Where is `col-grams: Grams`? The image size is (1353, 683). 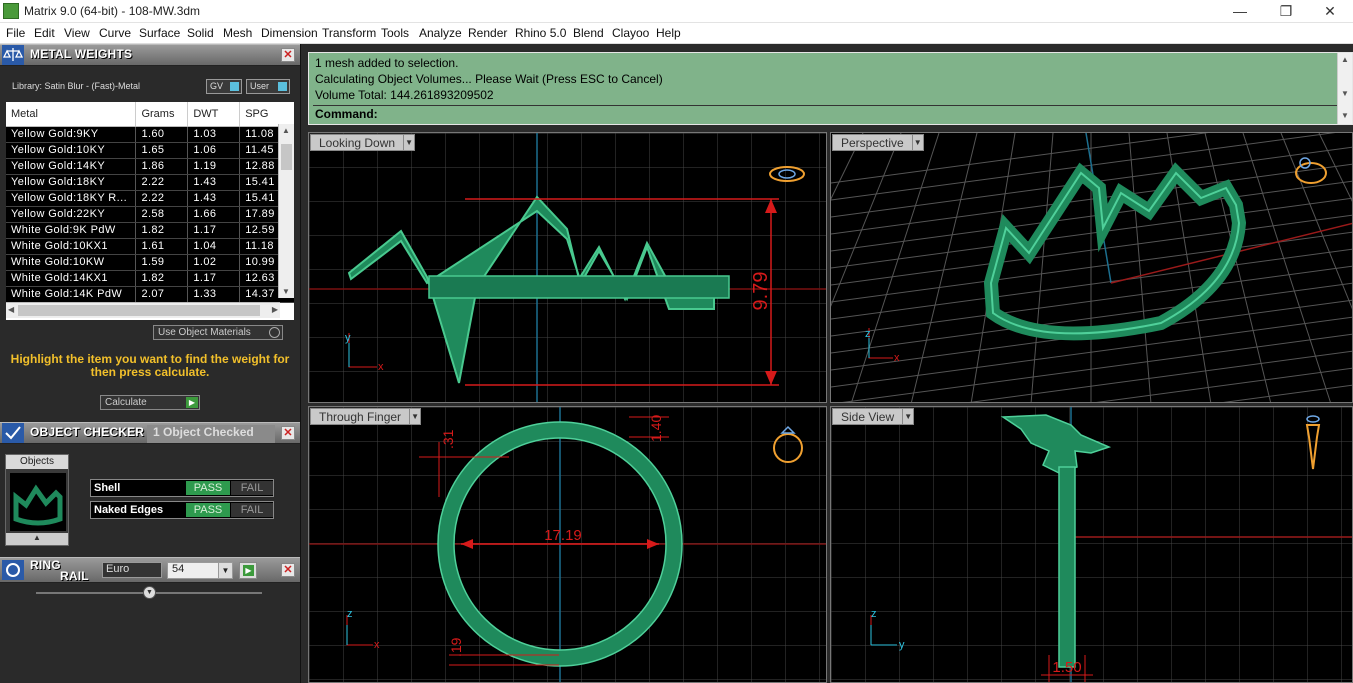 col-grams: Grams is located at coordinates (162, 114).